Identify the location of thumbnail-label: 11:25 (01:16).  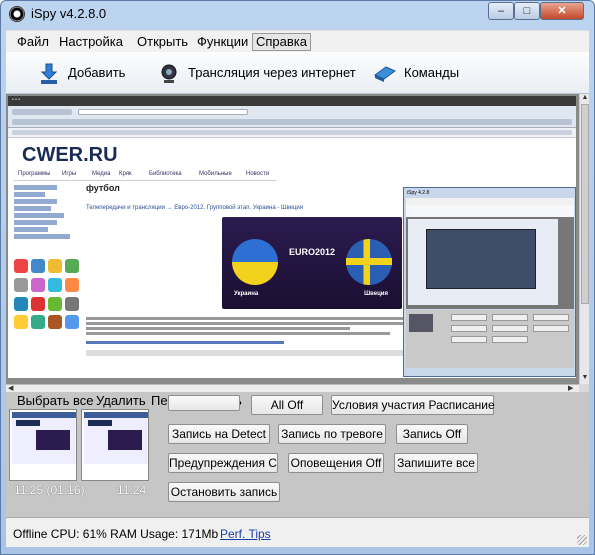
(49, 490).